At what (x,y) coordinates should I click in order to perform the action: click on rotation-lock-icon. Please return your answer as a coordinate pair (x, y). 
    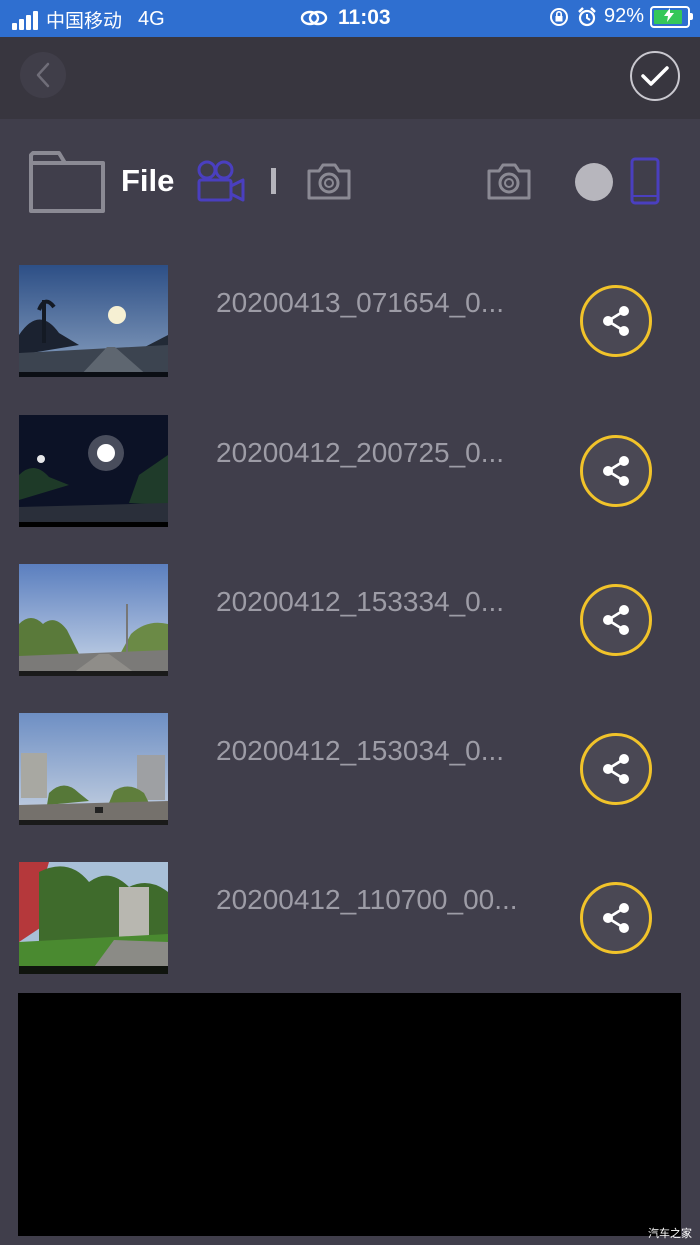
    Looking at the image, I should click on (558, 16).